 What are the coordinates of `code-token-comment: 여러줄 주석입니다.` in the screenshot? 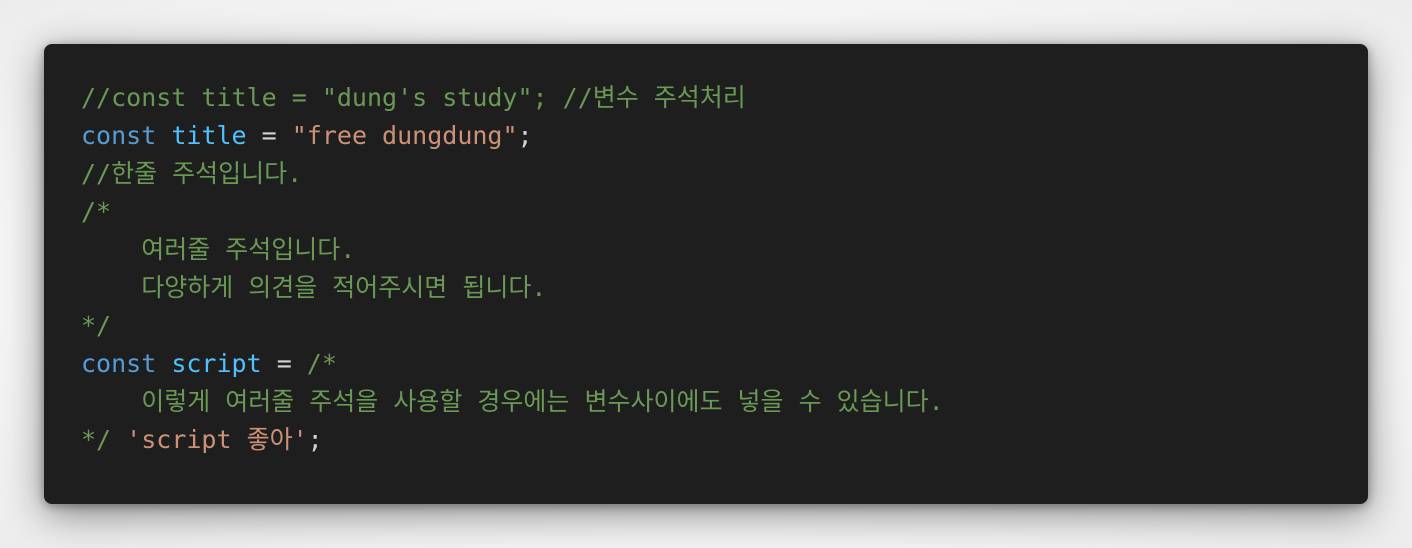 It's located at (218, 249).